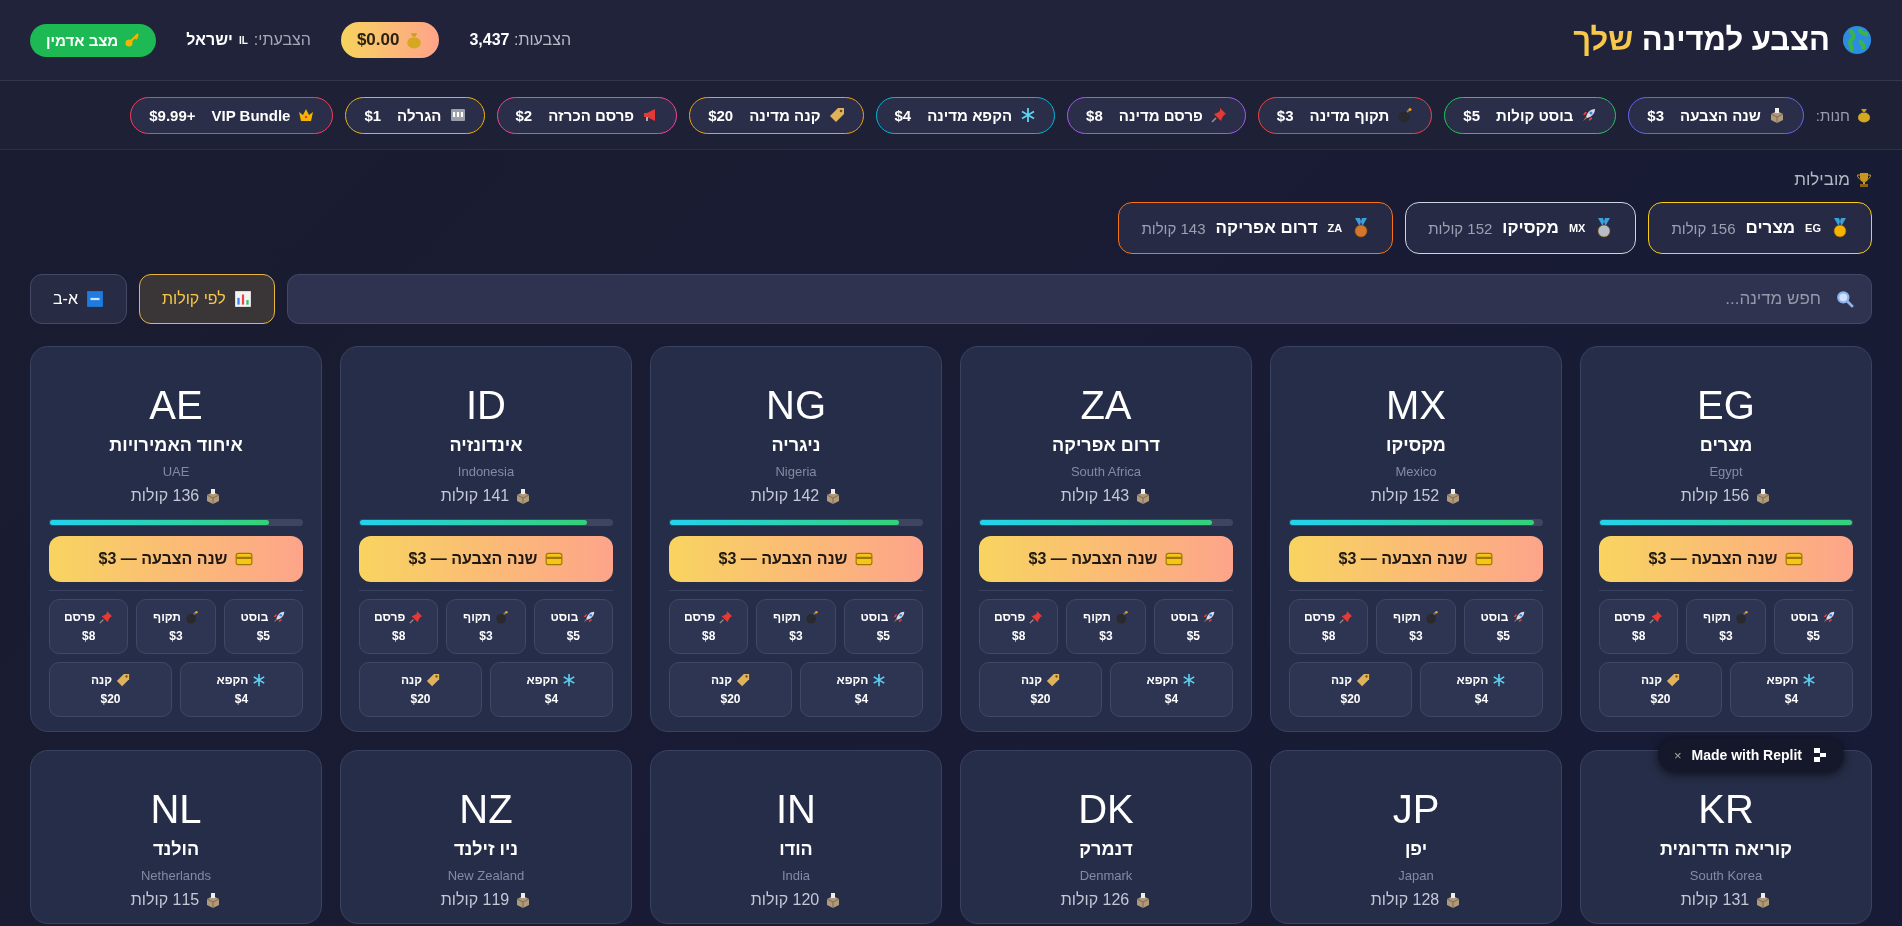 Image resolution: width=1902 pixels, height=926 pixels. What do you see at coordinates (165, 496) in the screenshot?
I see `vote-count: 136 קולות` at bounding box center [165, 496].